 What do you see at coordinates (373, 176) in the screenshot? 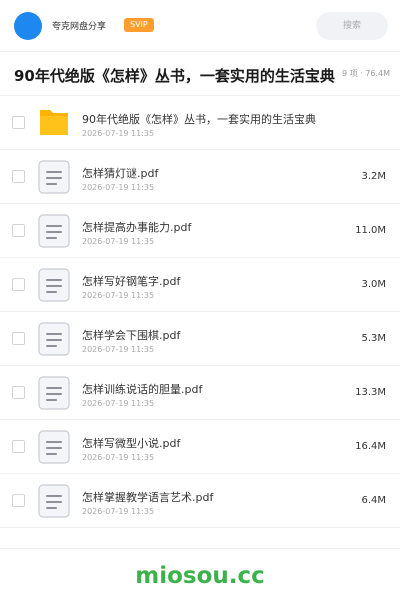
I see `file-size: 3.2M` at bounding box center [373, 176].